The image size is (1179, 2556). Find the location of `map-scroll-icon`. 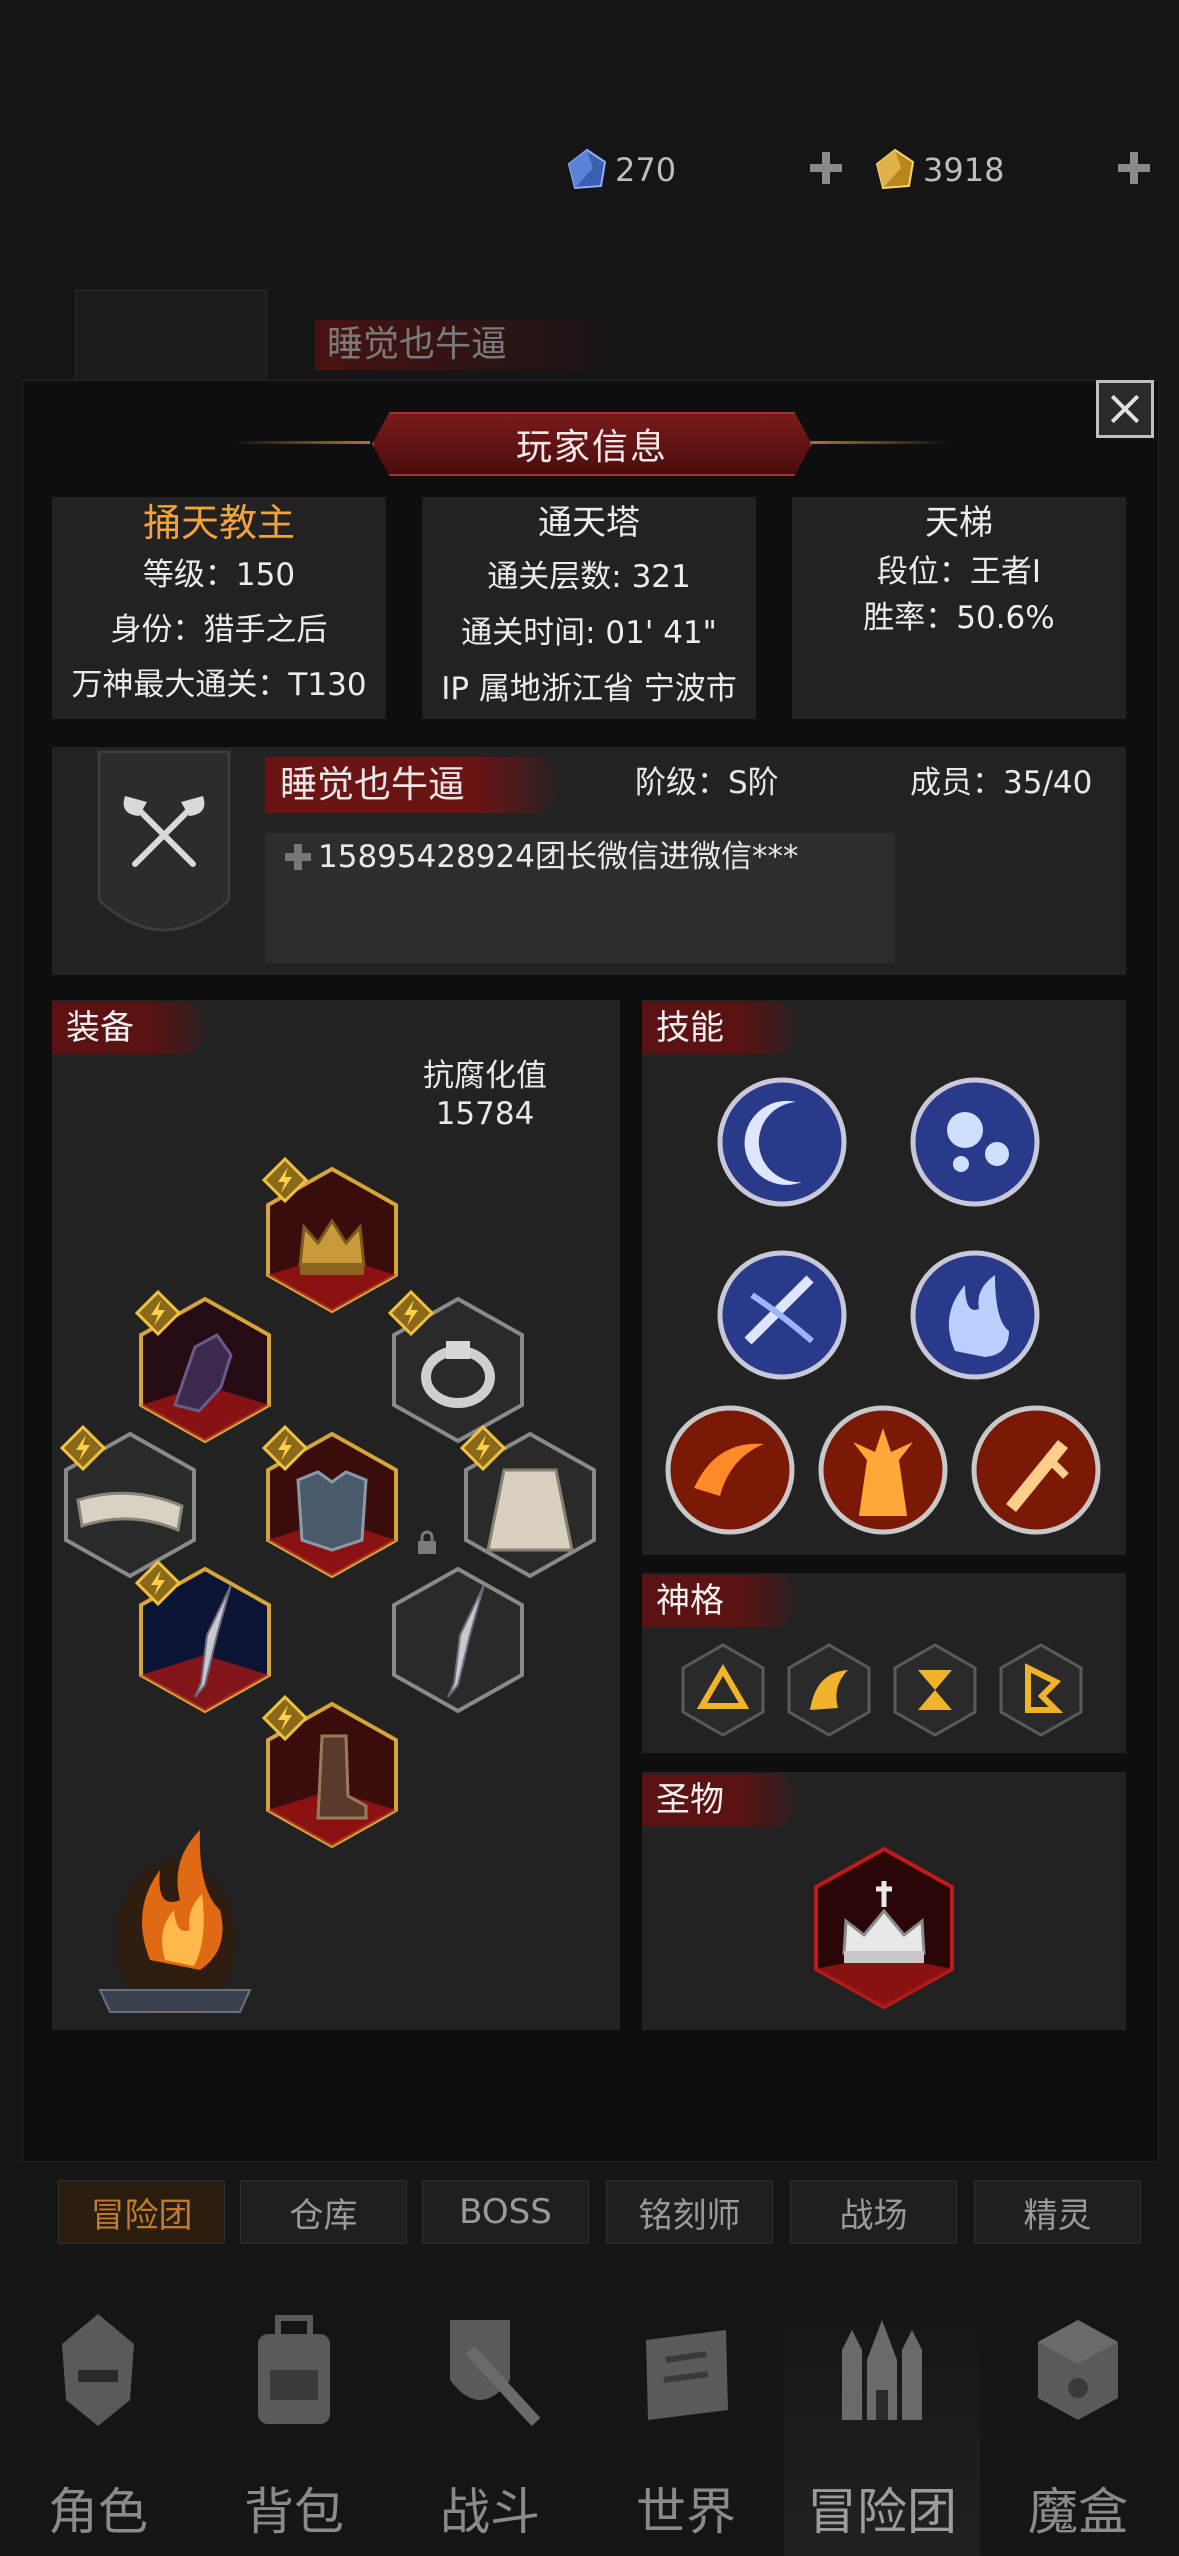

map-scroll-icon is located at coordinates (687, 2375).